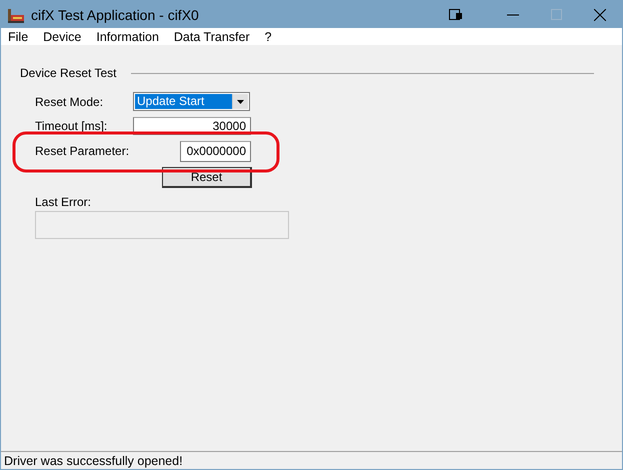 The height and width of the screenshot is (470, 623). Describe the element at coordinates (191, 101) in the screenshot. I see `reset-mode-dropdown: Update Start` at that location.